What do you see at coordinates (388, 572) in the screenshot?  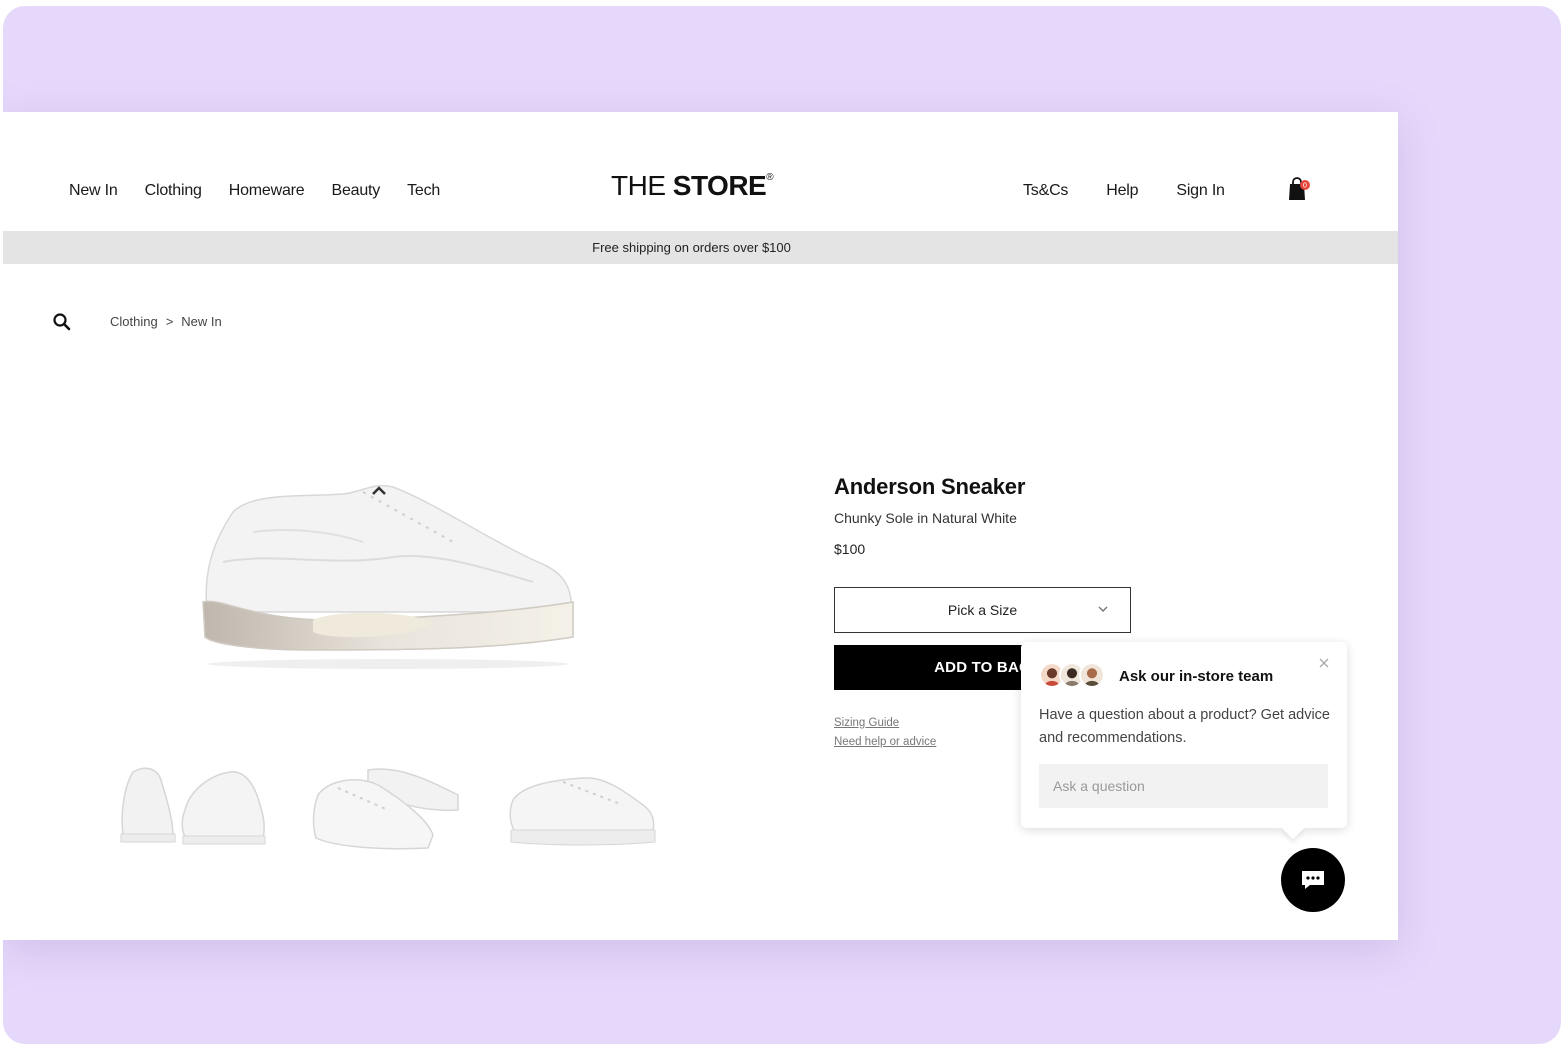 I see `product-main-image` at bounding box center [388, 572].